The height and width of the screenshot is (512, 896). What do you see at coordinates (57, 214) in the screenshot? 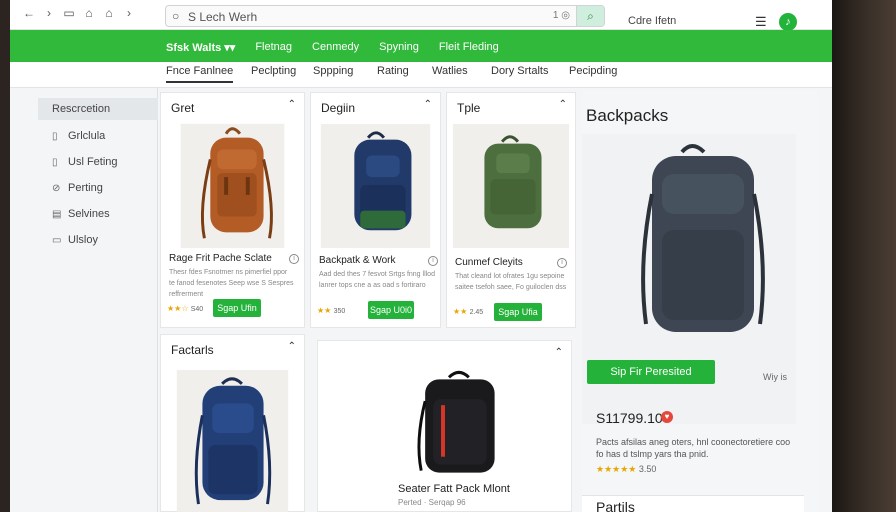
I see `list-icon: ▤` at bounding box center [57, 214].